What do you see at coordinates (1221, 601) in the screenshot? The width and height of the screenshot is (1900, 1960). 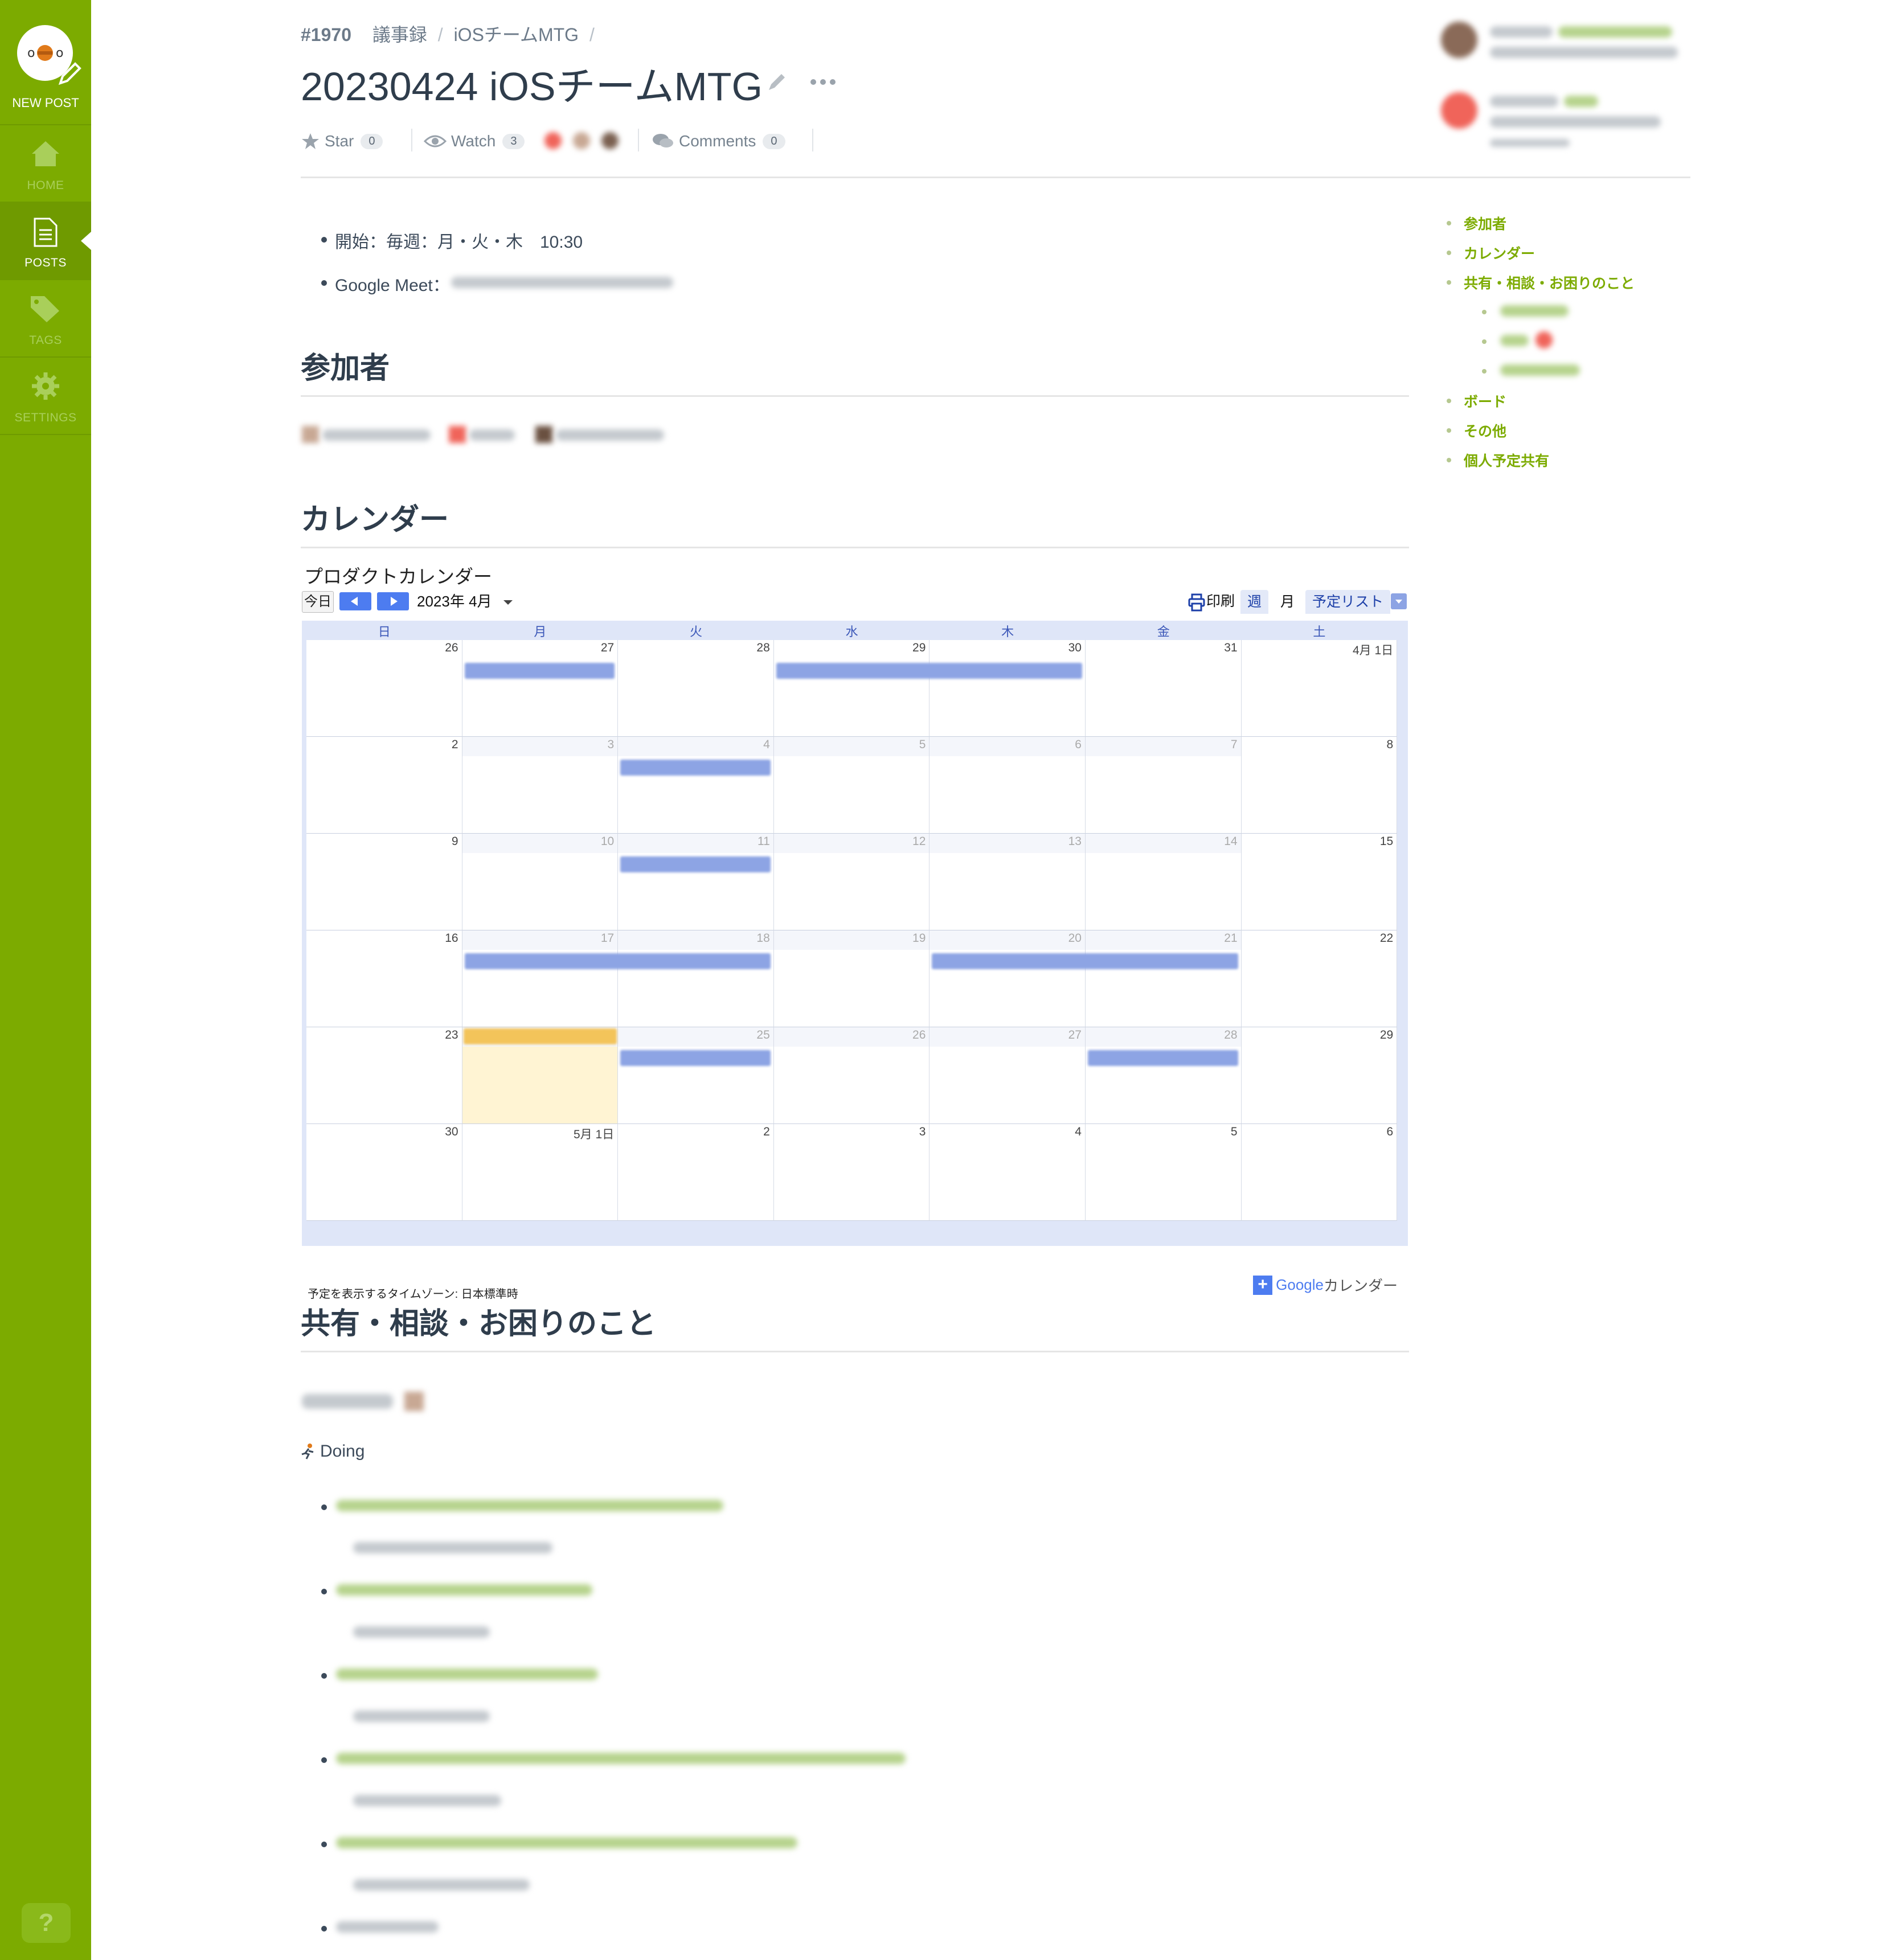 I see `print-button: 印刷` at bounding box center [1221, 601].